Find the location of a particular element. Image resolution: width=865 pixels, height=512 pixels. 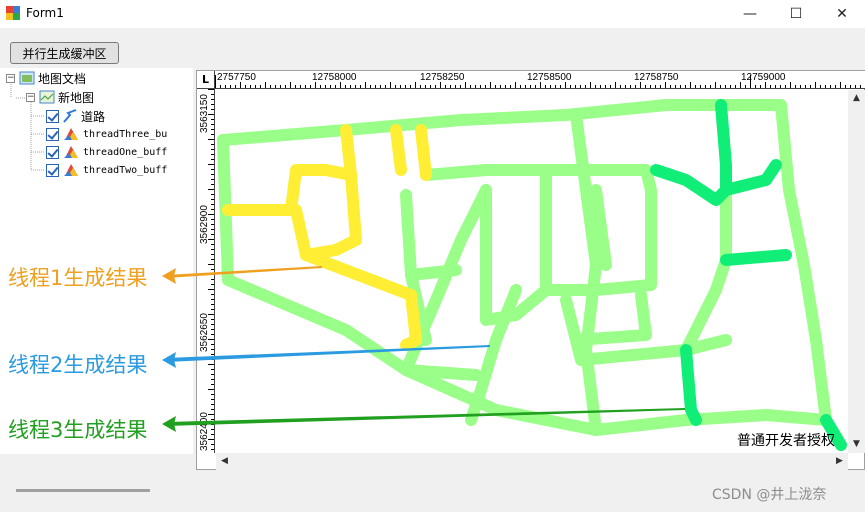

y-tick-label: 3563150 is located at coordinates (204, 113).